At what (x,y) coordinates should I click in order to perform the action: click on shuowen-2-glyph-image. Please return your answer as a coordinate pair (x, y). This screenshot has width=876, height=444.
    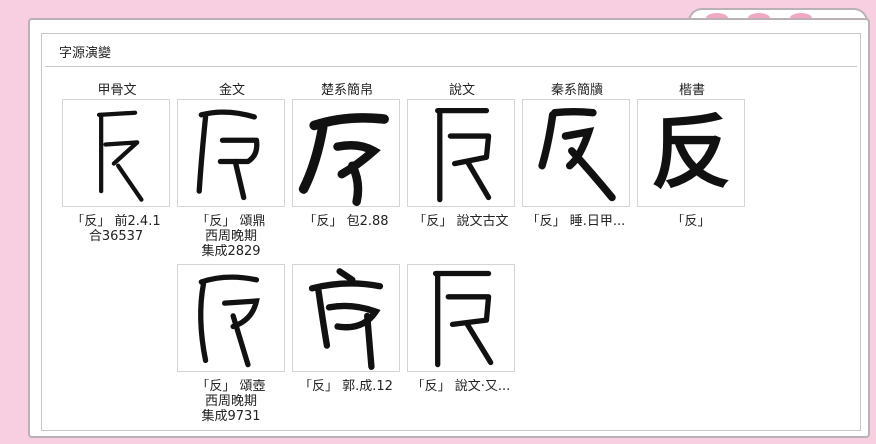
    Looking at the image, I should click on (463, 319).